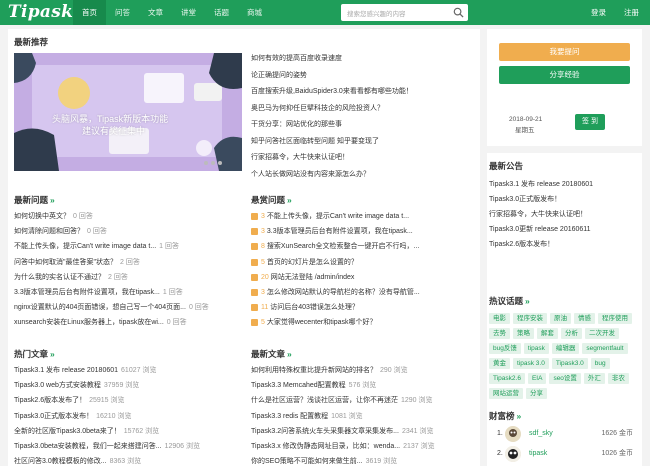  Describe the element at coordinates (605, 348) in the screenshot. I see `tag: segmentfault` at that location.